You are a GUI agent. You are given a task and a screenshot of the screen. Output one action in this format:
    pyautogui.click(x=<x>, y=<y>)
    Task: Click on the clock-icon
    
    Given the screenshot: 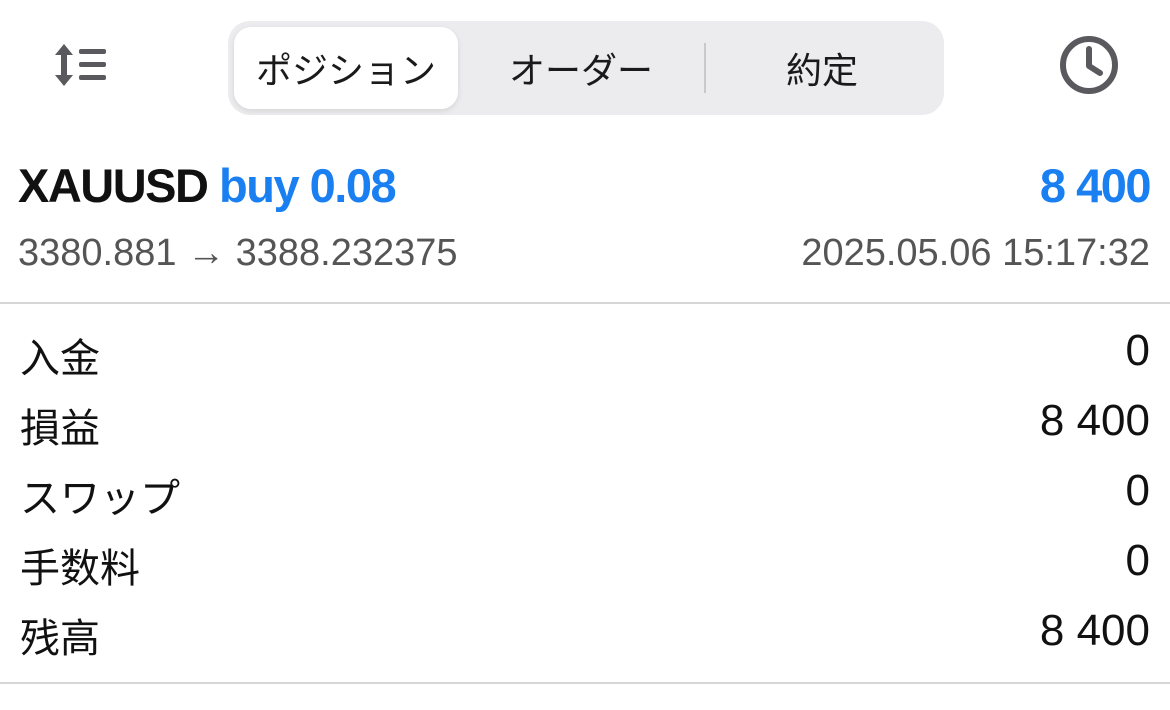 What is the action you would take?
    pyautogui.click(x=1089, y=67)
    